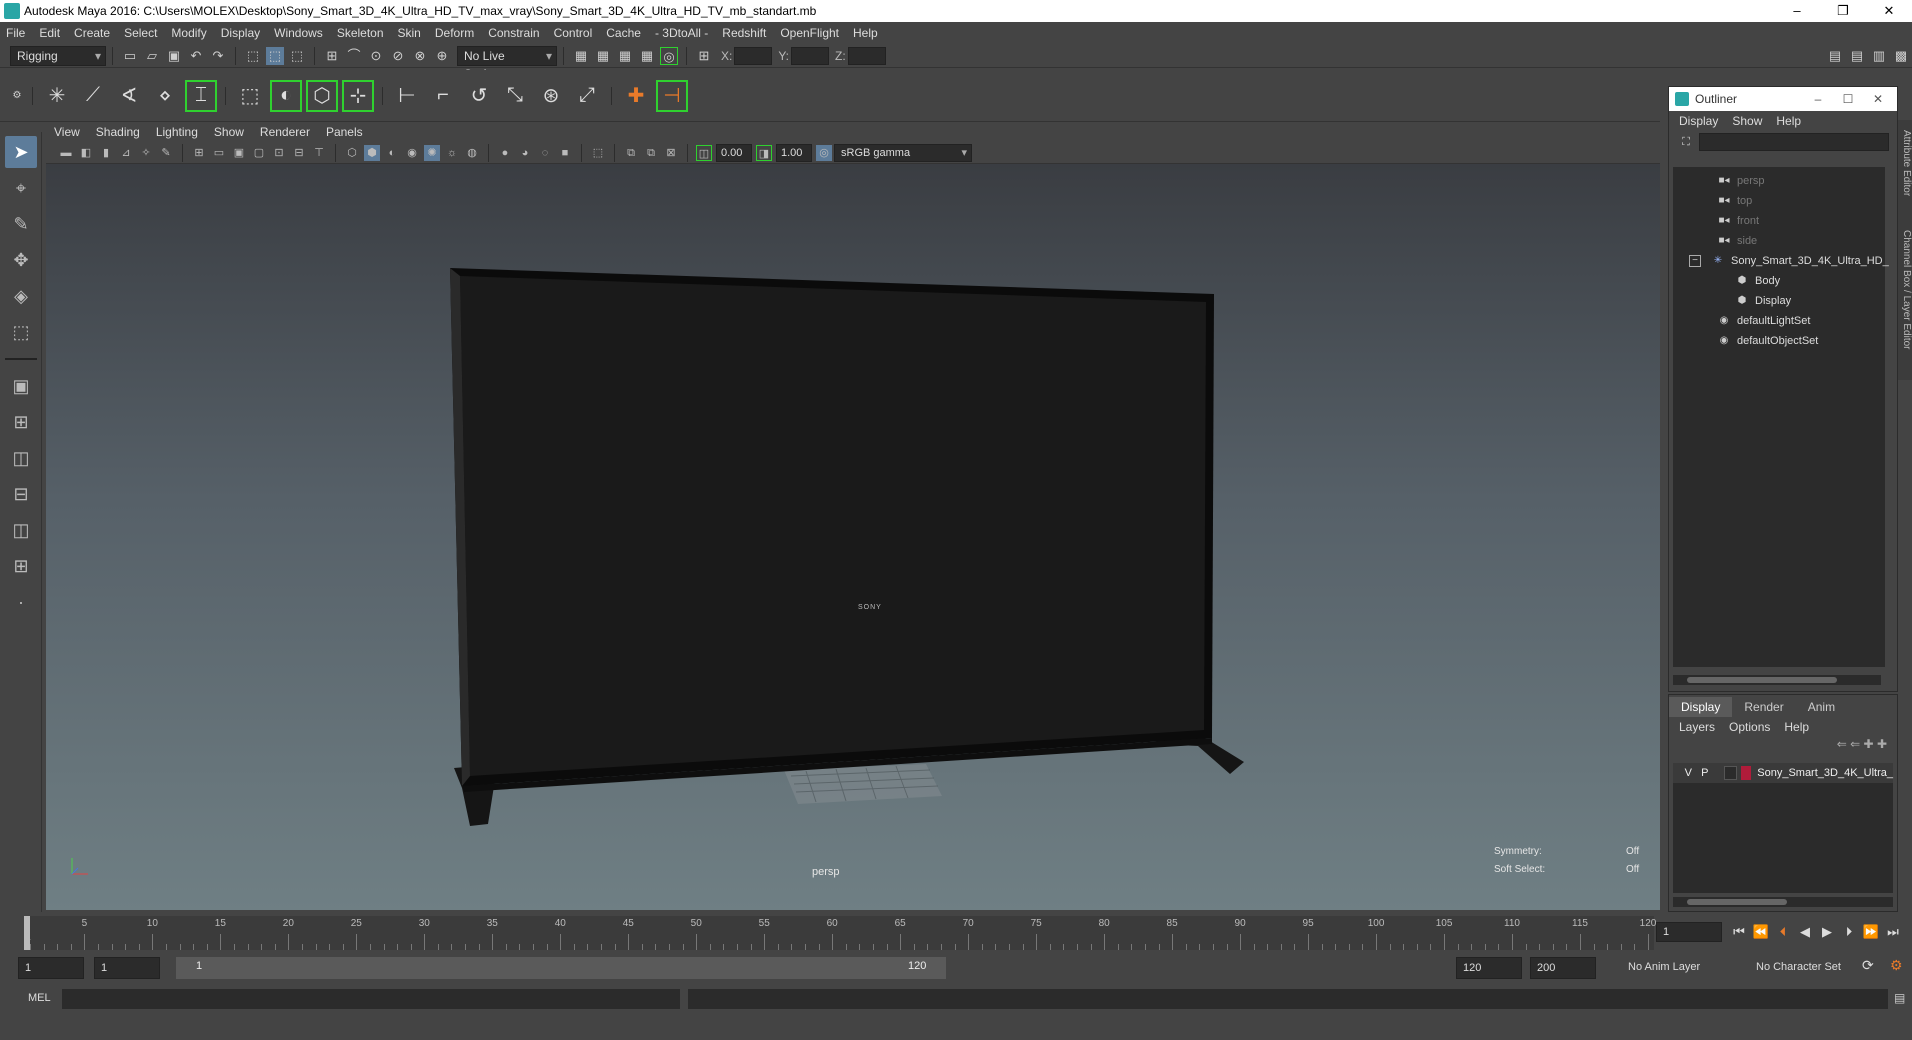  I want to click on aim-constraint-icon: ⊛, so click(551, 96).